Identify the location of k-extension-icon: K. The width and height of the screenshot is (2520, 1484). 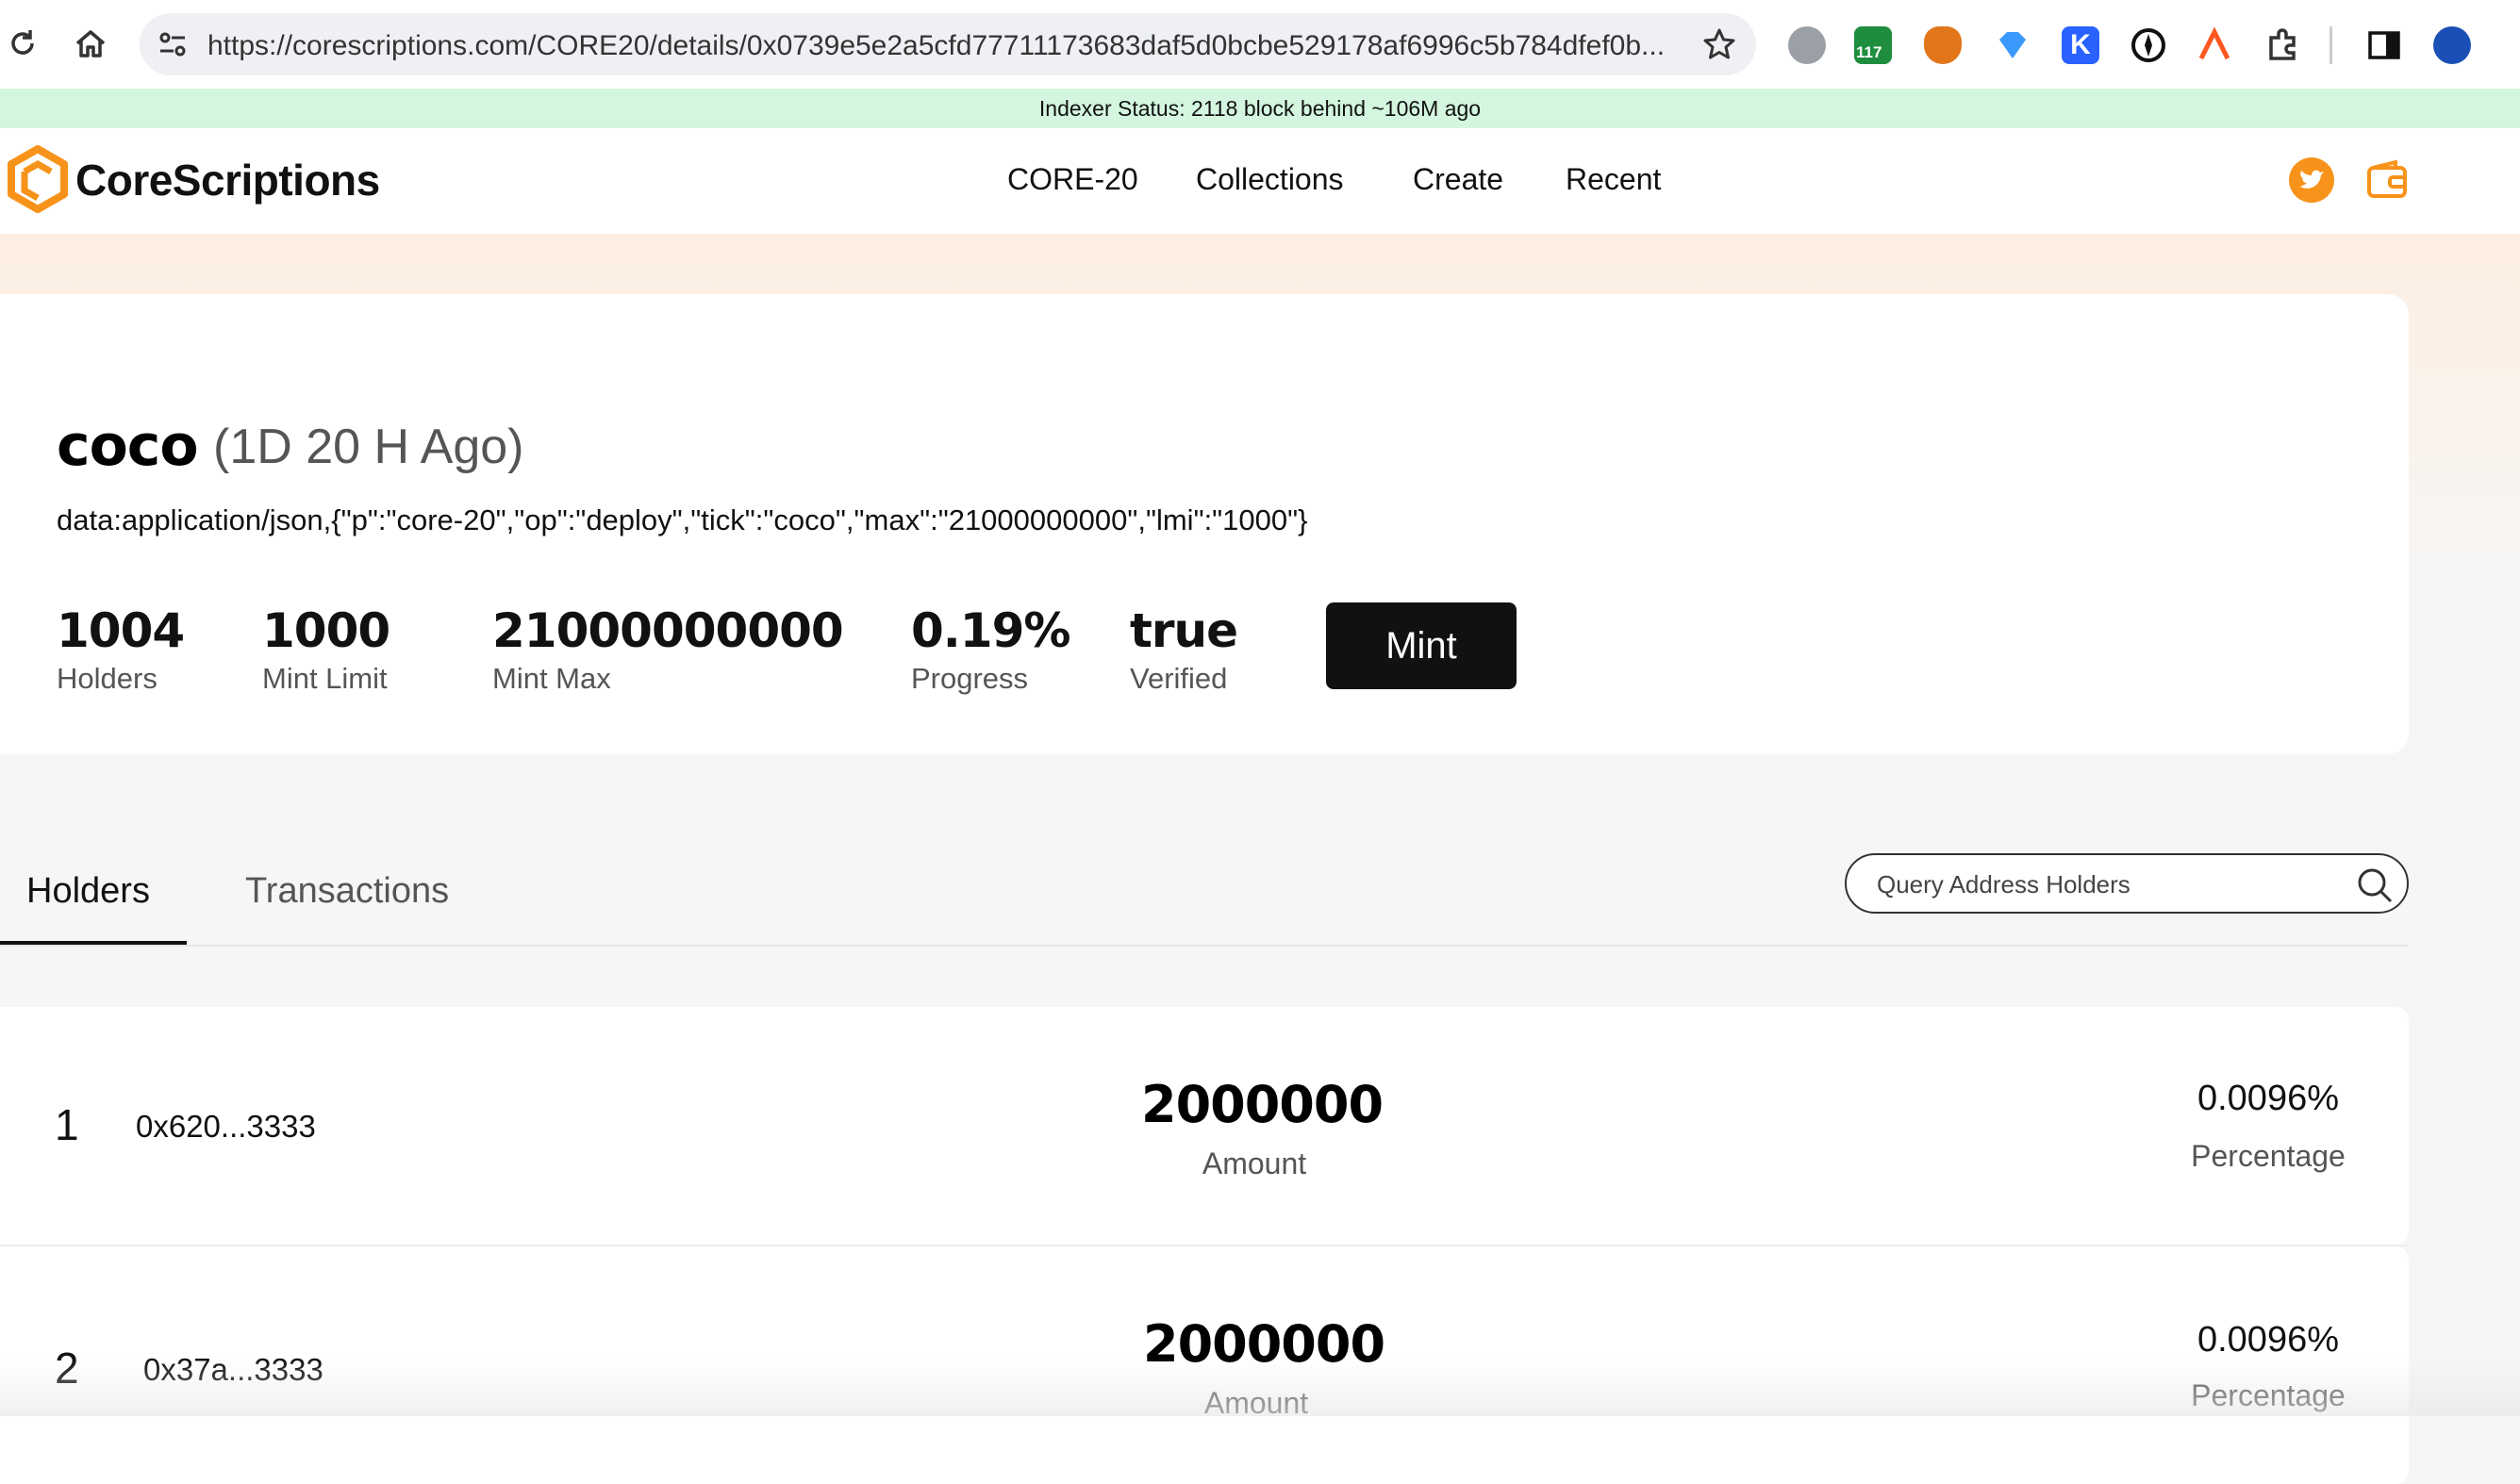
(2081, 45).